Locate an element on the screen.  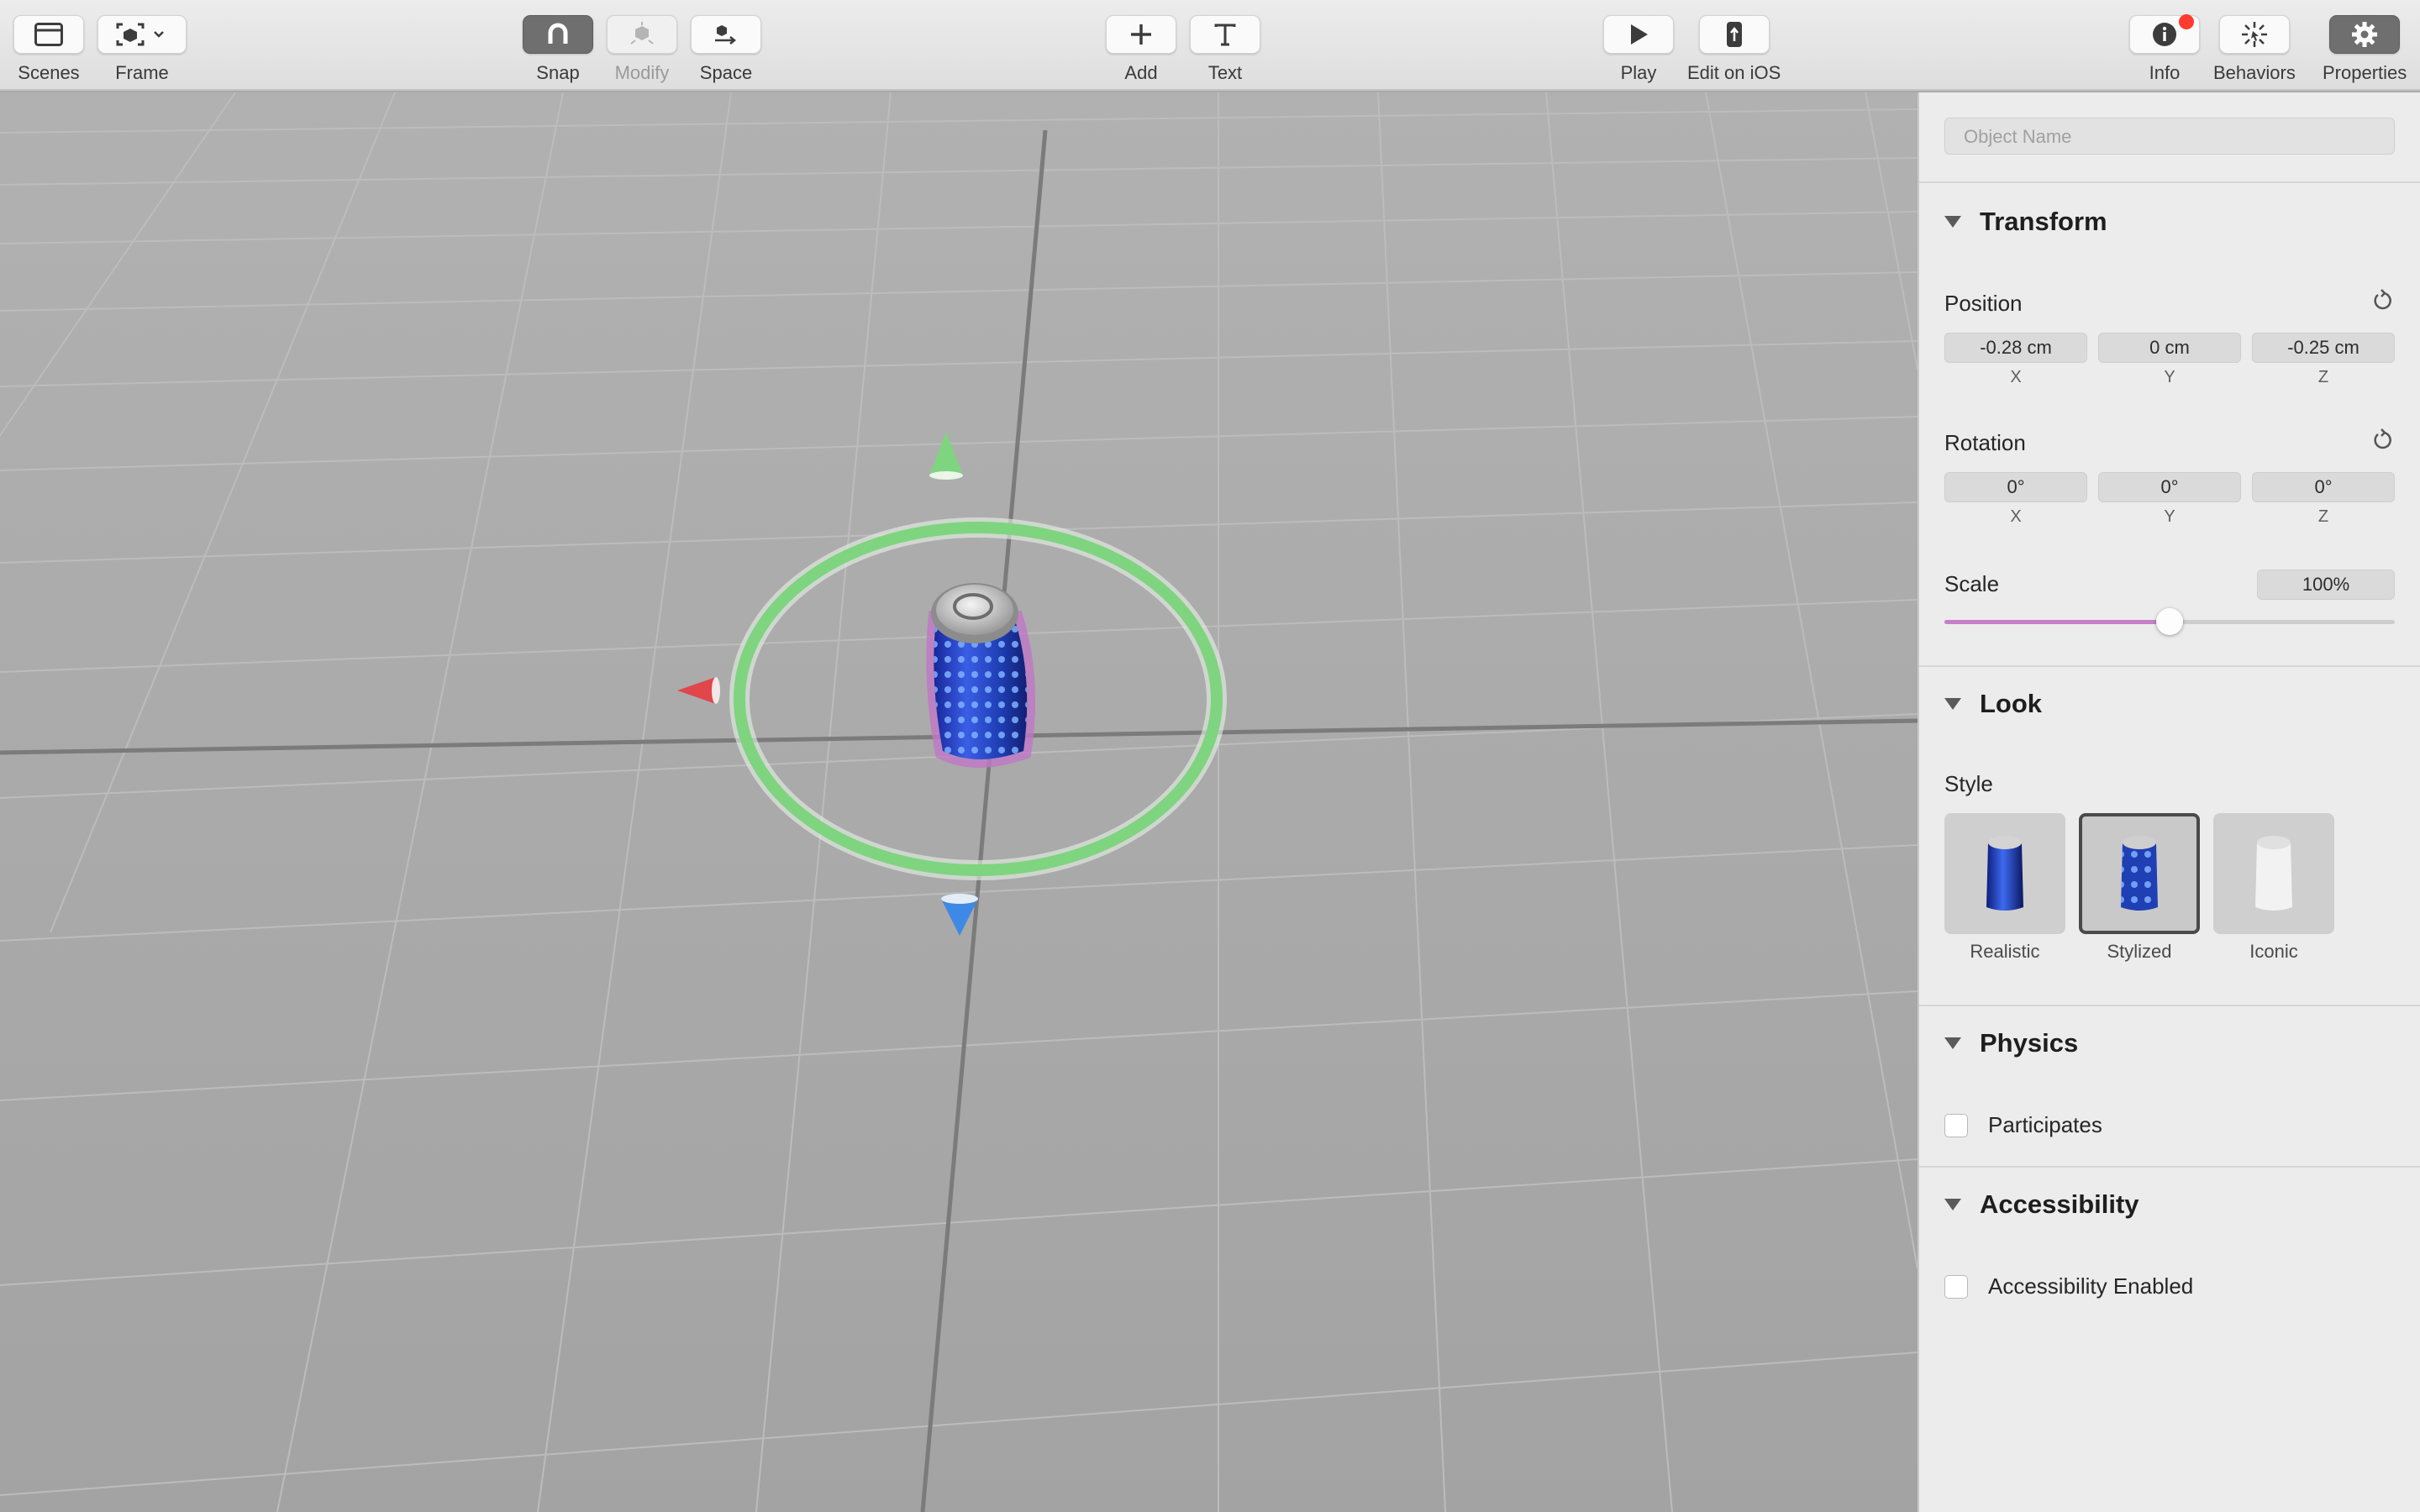
frame-icon is located at coordinates (140, 34).